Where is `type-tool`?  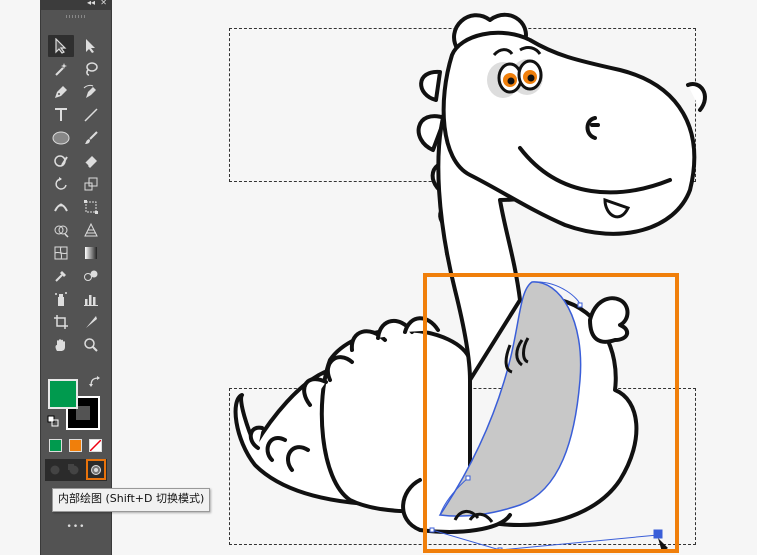
type-tool is located at coordinates (61, 115).